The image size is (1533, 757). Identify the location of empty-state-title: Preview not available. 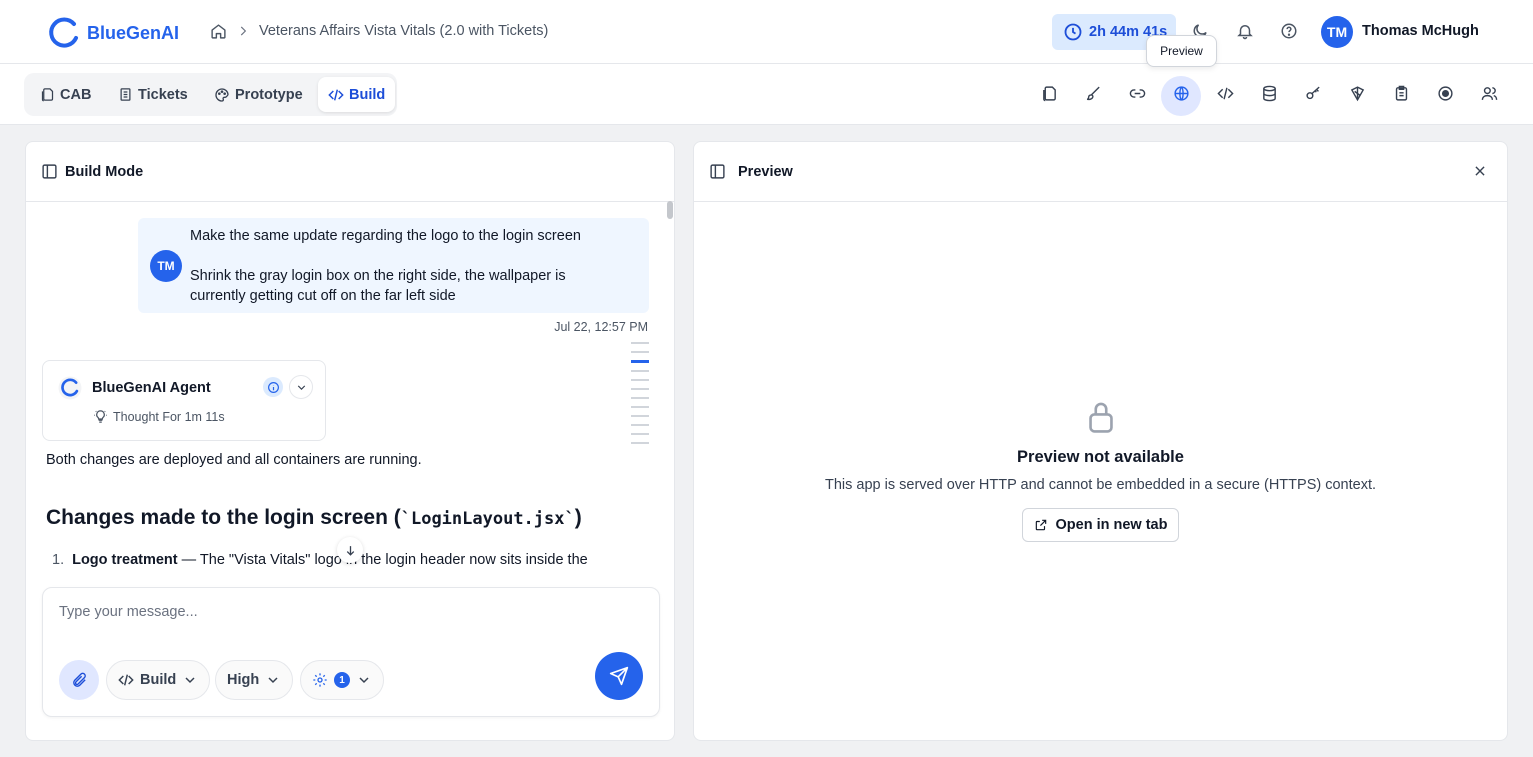
(1100, 457).